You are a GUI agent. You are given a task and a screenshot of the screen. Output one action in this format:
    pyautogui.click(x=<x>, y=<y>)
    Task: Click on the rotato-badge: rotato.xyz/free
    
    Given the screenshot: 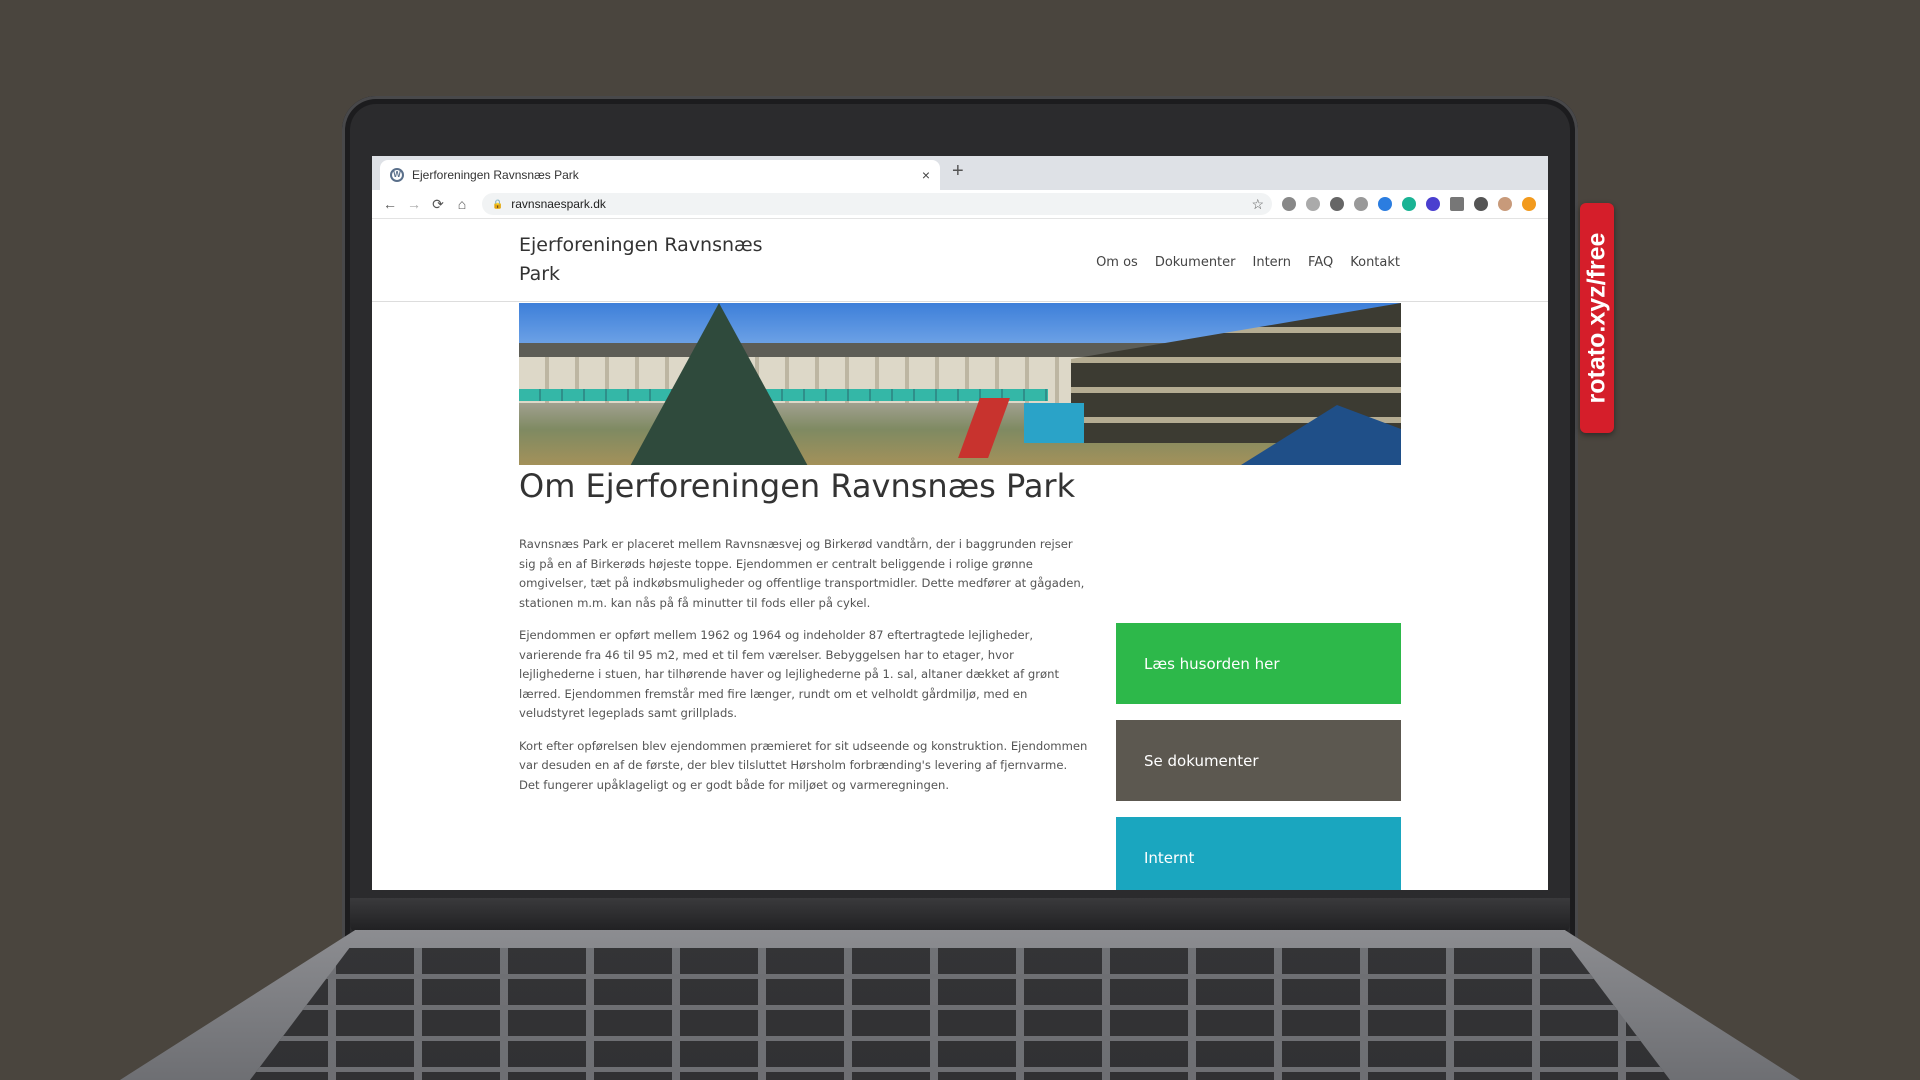 What is the action you would take?
    pyautogui.click(x=1597, y=318)
    